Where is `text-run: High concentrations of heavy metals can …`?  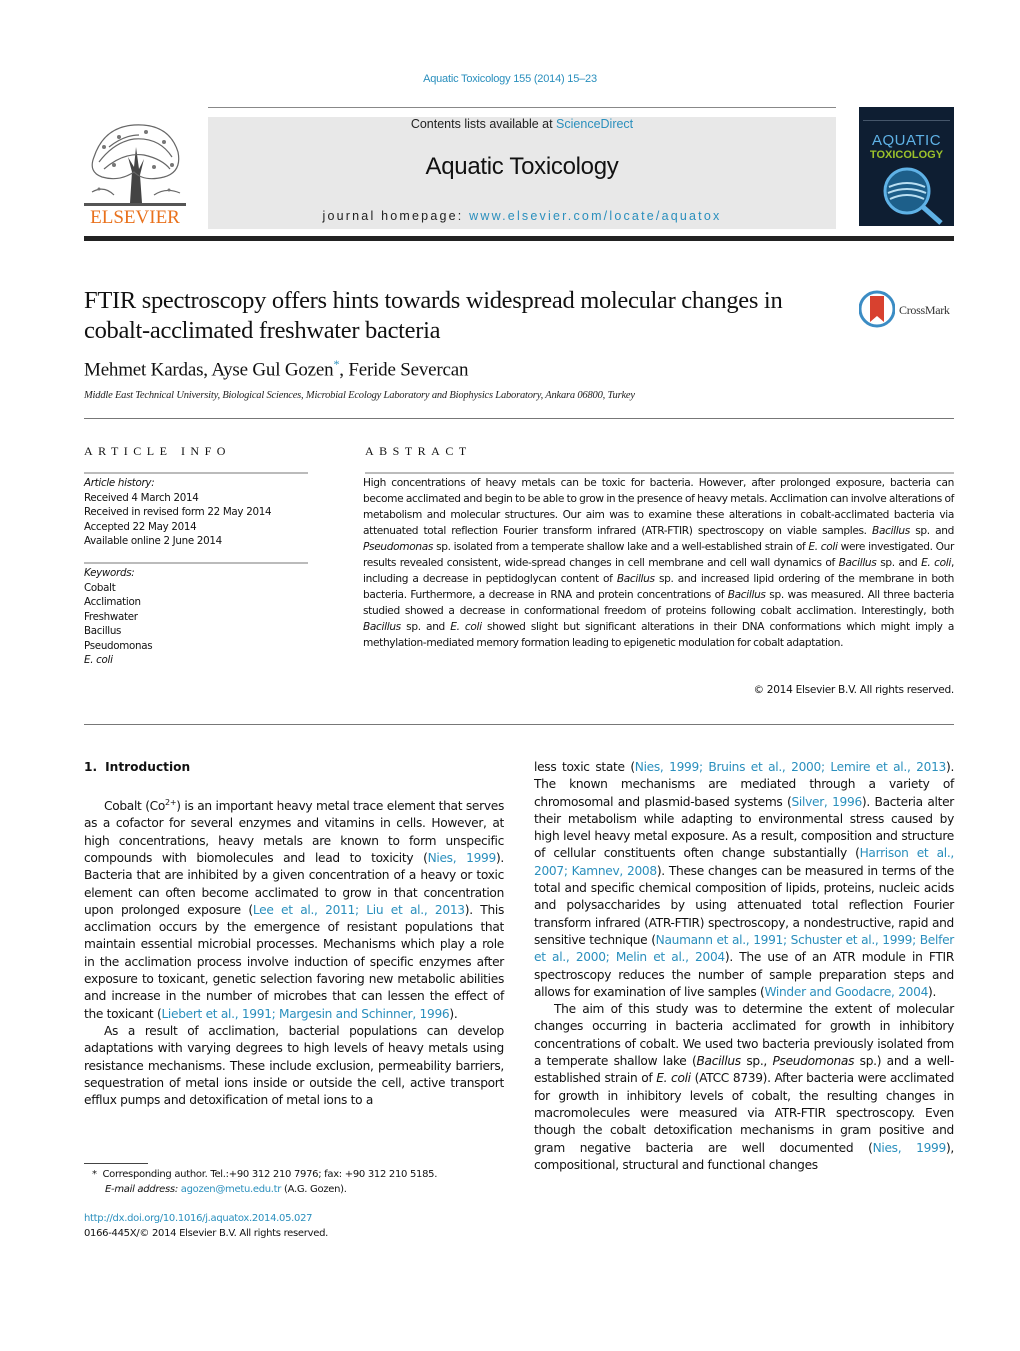
text-run: High concentrations of heavy metals can … is located at coordinates (658, 507).